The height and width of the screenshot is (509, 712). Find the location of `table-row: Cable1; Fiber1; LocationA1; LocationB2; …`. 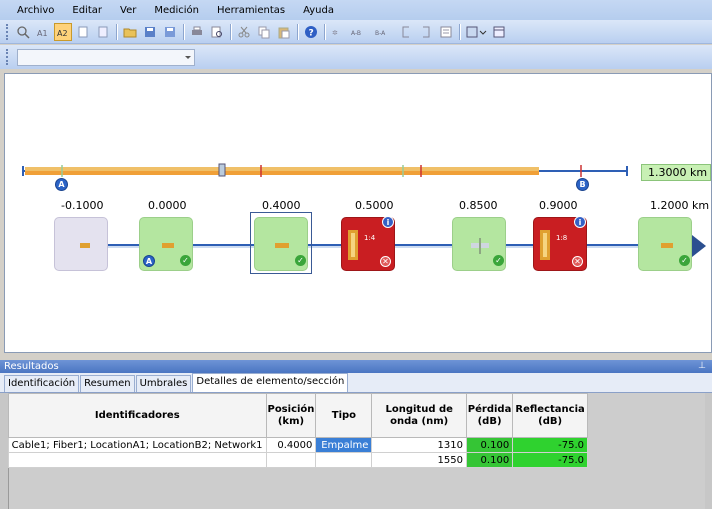

table-row: Cable1; Fiber1; LocationA1; LocationB2; … is located at coordinates (298, 445).